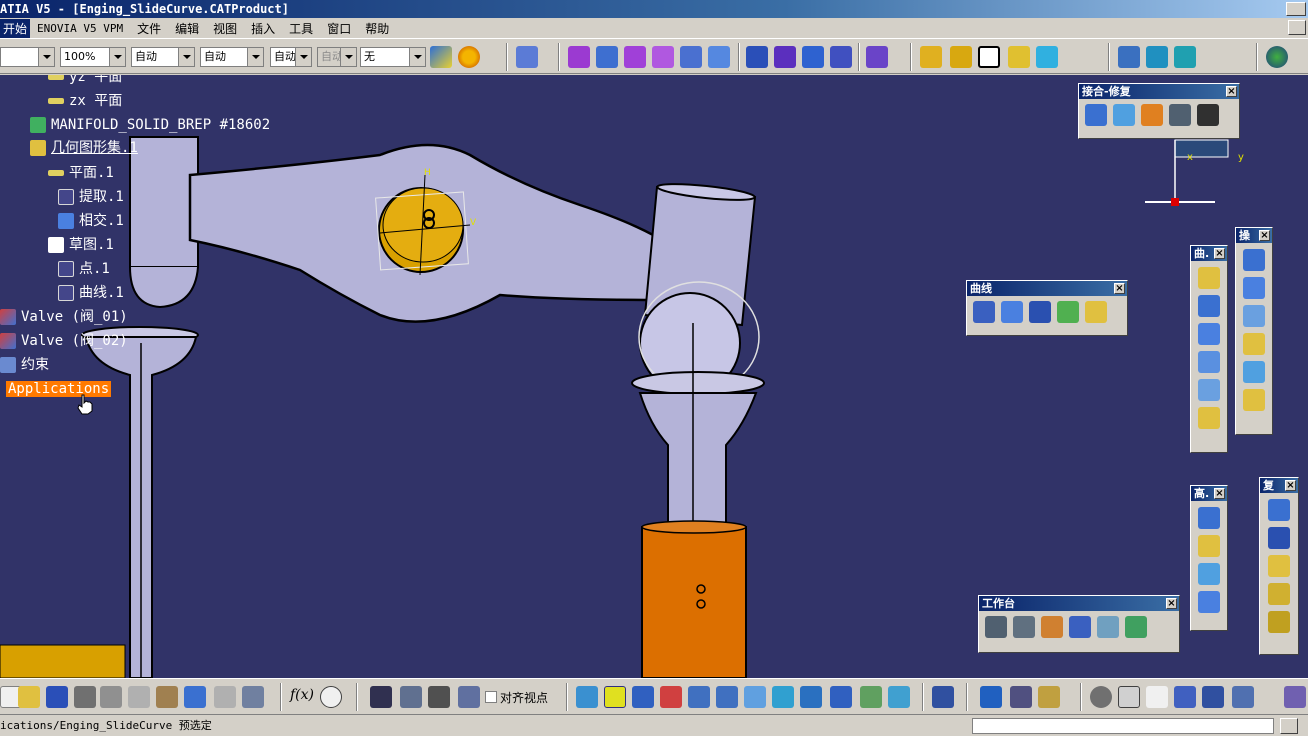 The width and height of the screenshot is (1308, 736). I want to click on combo-zoom: 100%, so click(93, 57).